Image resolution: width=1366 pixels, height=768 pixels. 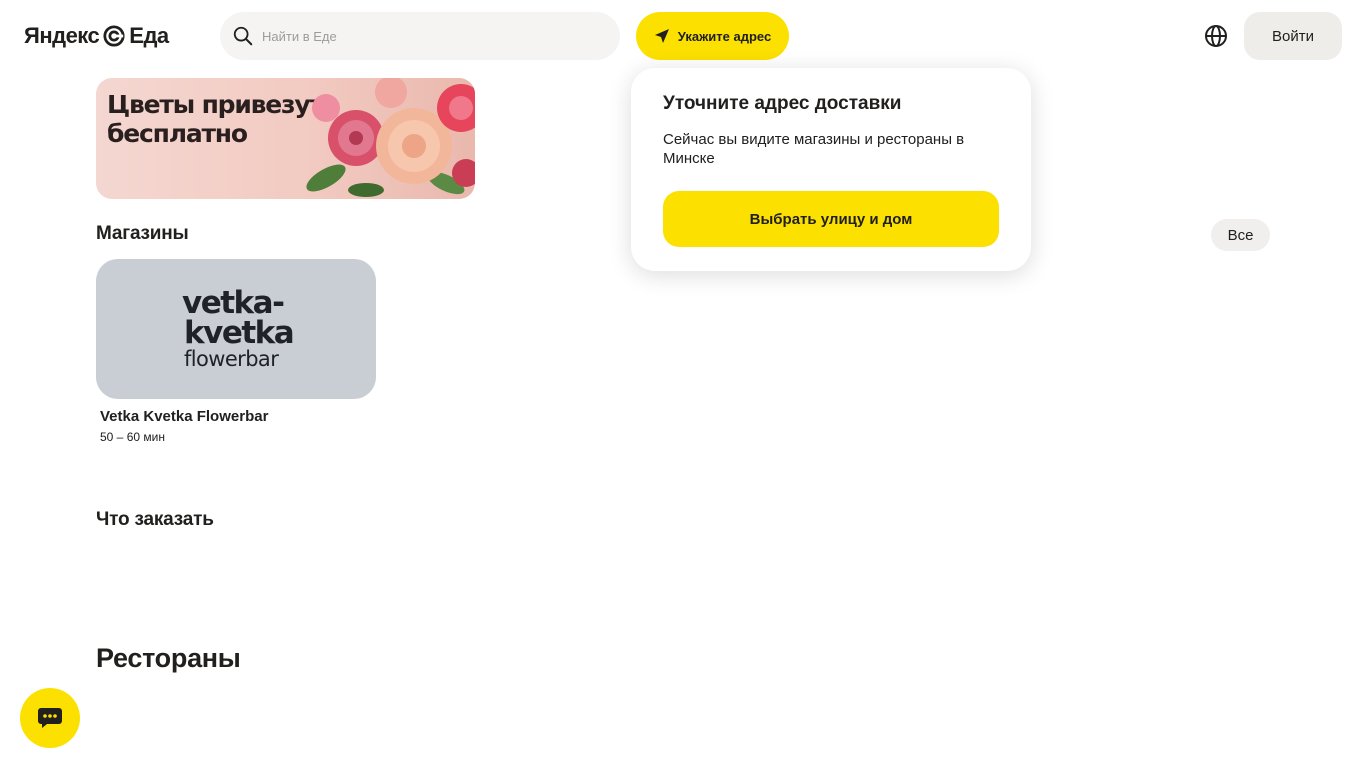 What do you see at coordinates (831, 219) in the screenshot?
I see `choose-address-button: Выбрать улицу и дом` at bounding box center [831, 219].